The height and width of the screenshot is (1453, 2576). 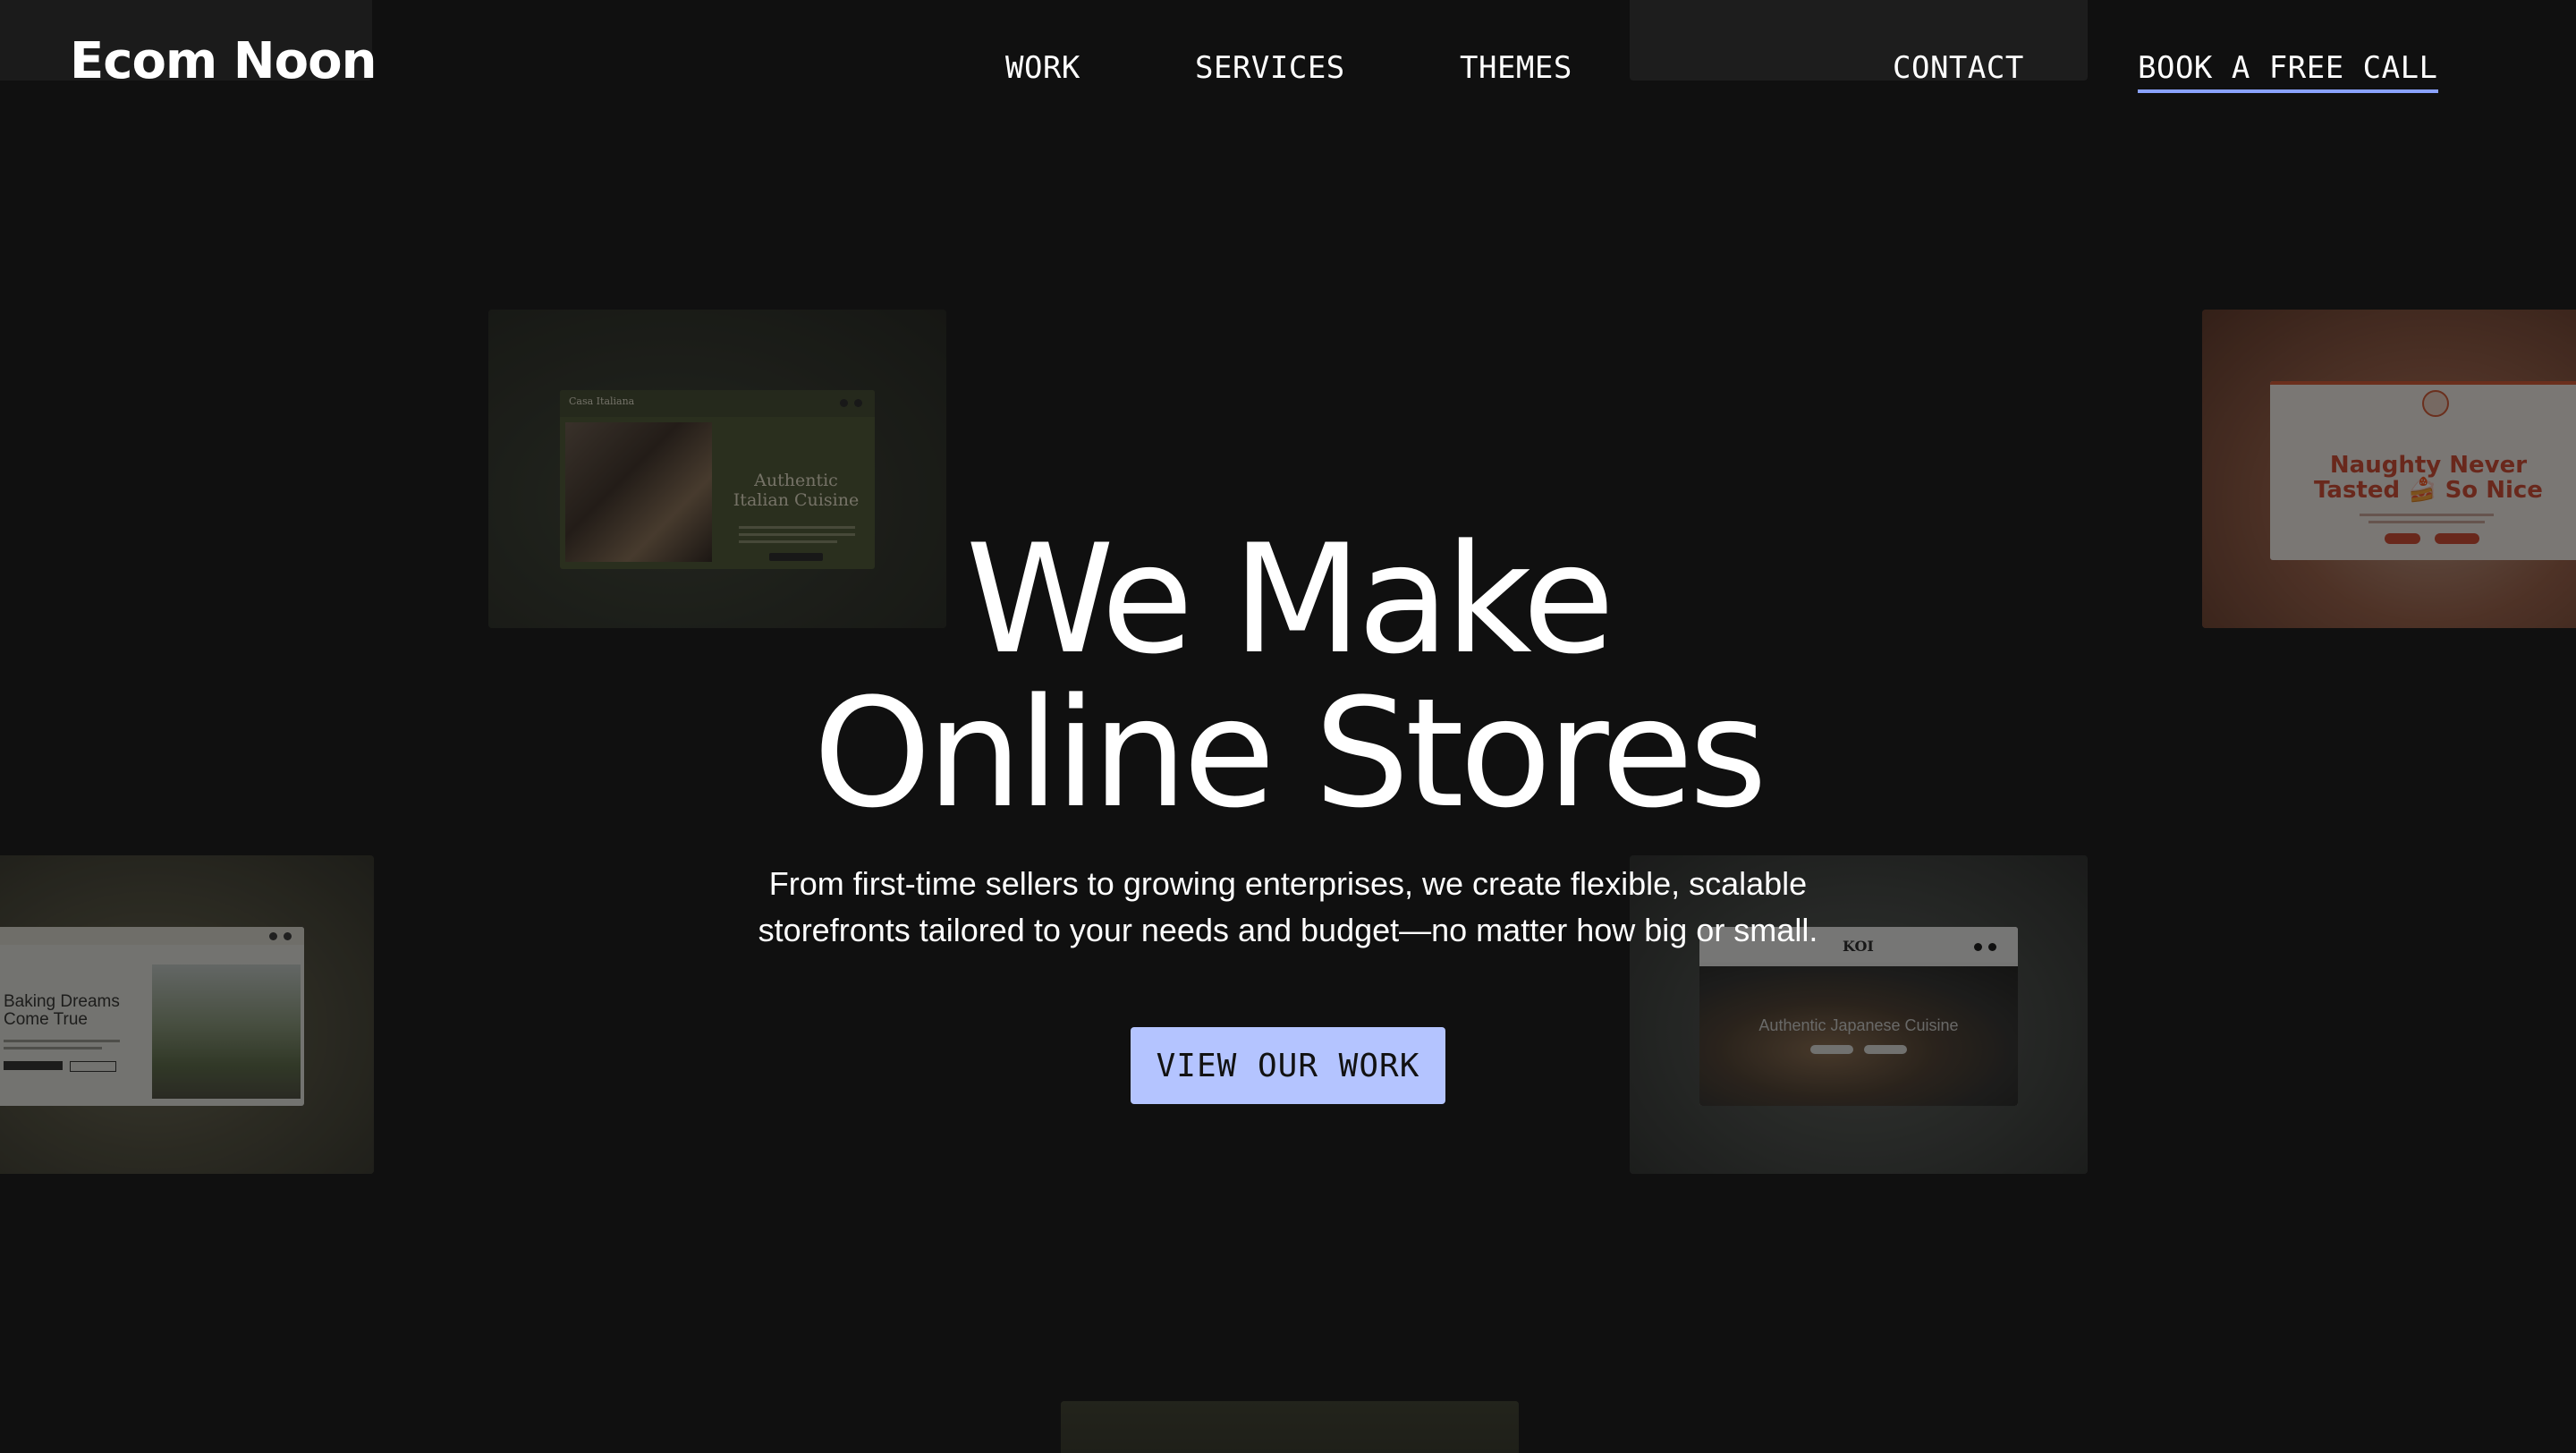 I want to click on baking-site-photo, so click(x=226, y=1031).